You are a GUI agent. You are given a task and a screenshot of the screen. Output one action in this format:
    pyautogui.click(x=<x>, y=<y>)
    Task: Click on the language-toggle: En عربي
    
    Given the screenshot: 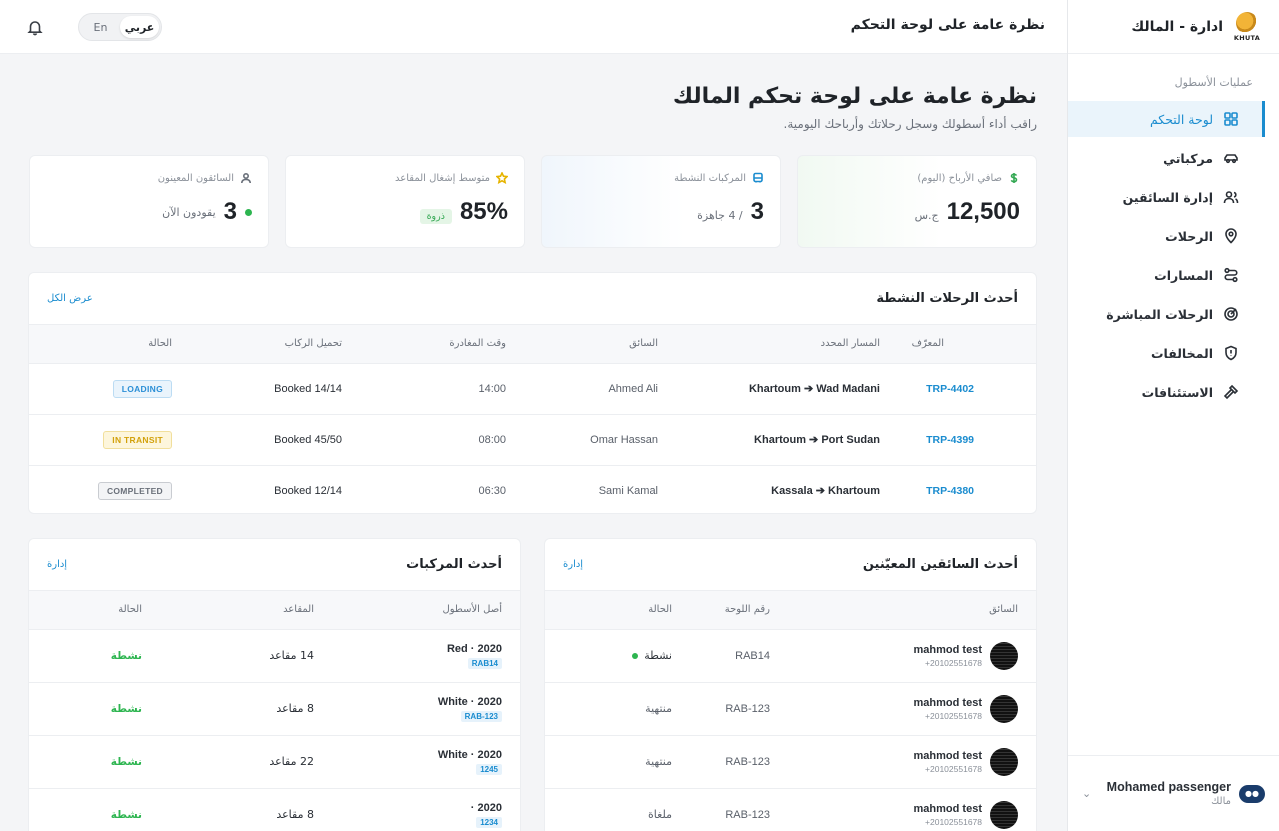 What is the action you would take?
    pyautogui.click(x=120, y=27)
    